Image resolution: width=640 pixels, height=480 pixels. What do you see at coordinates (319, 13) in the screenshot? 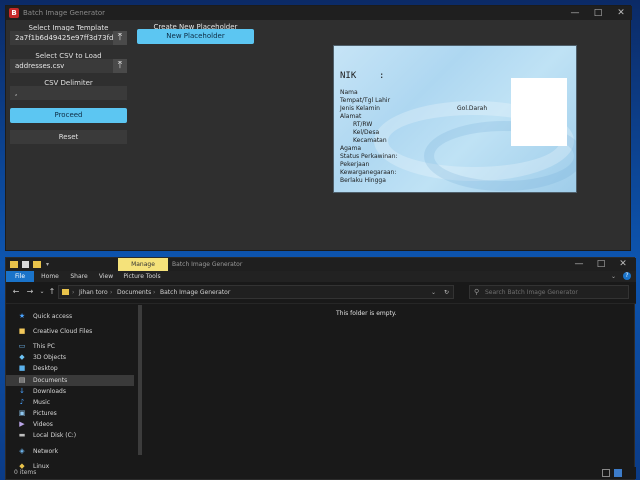
I see `app-title-bar: B Batch Image Generator — □ ✕` at bounding box center [319, 13].